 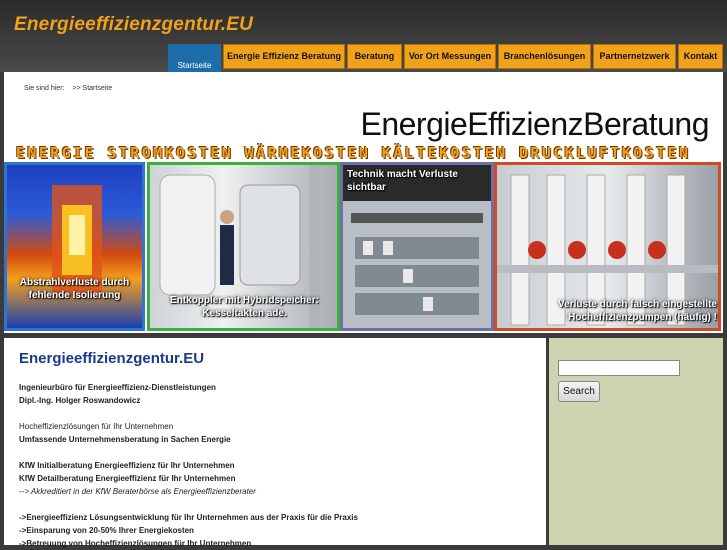 What do you see at coordinates (92, 88) in the screenshot?
I see `breadcrumb-link: >> Startseite` at bounding box center [92, 88].